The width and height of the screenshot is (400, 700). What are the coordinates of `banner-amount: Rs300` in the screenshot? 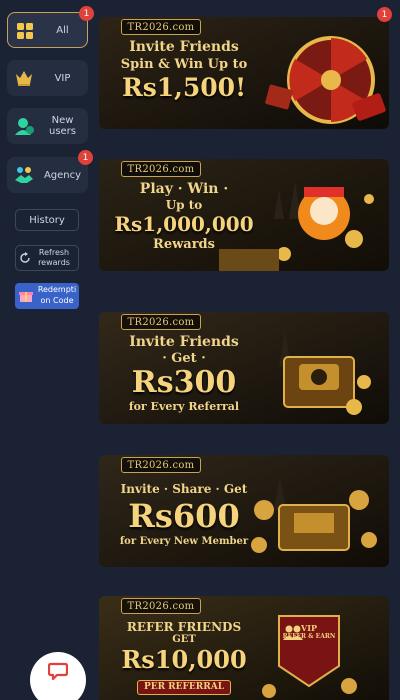 It's located at (184, 382).